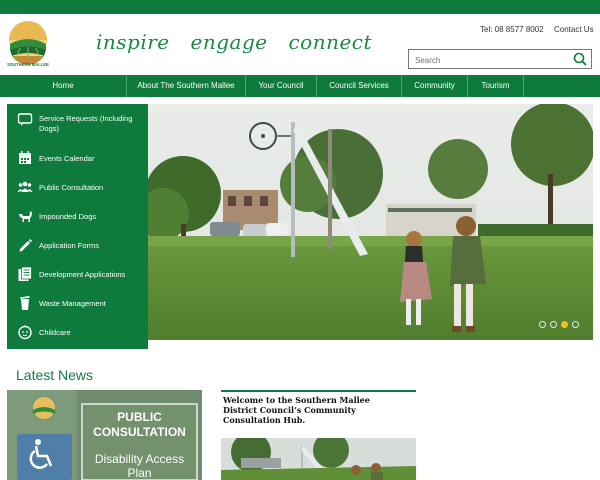 This screenshot has height=480, width=600. I want to click on search-box, so click(500, 59).